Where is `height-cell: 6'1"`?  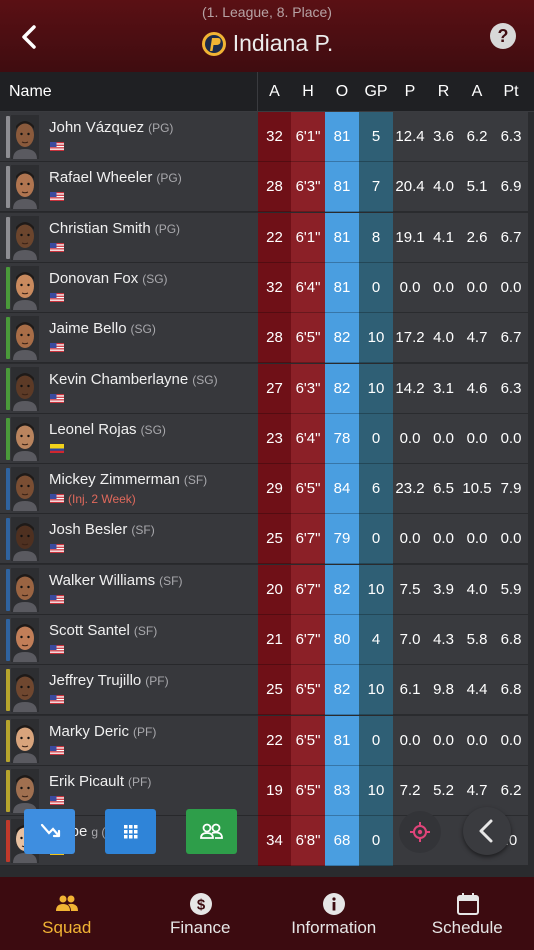
height-cell: 6'1" is located at coordinates (308, 137).